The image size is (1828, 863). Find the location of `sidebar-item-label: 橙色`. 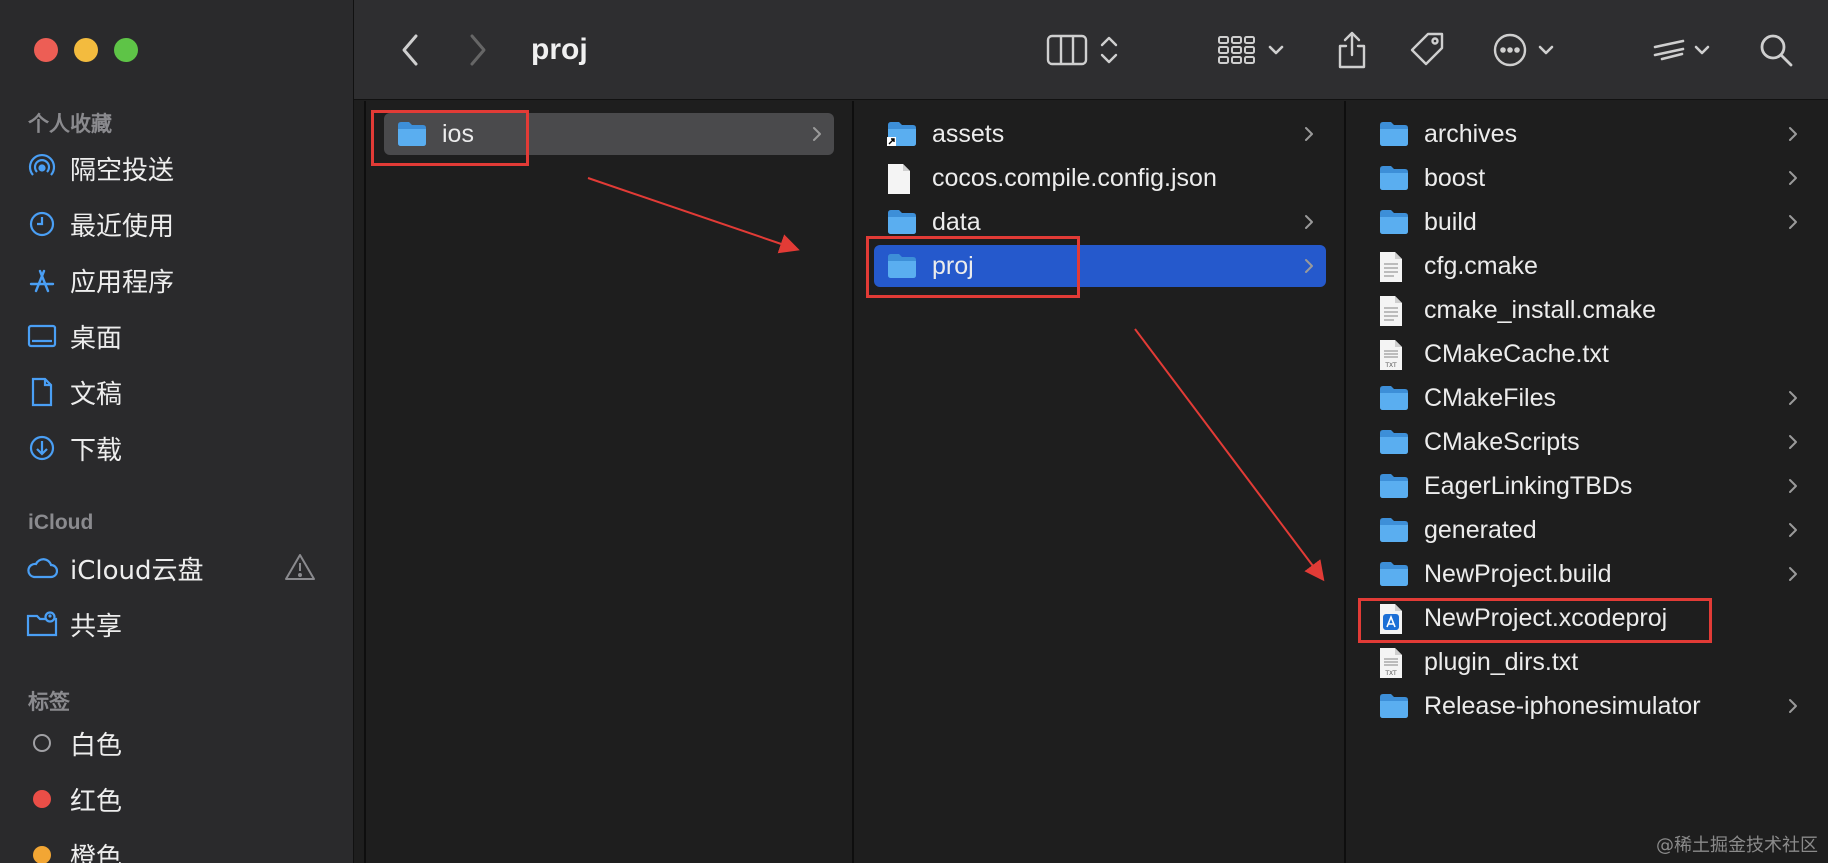

sidebar-item-label: 橙色 is located at coordinates (96, 852).